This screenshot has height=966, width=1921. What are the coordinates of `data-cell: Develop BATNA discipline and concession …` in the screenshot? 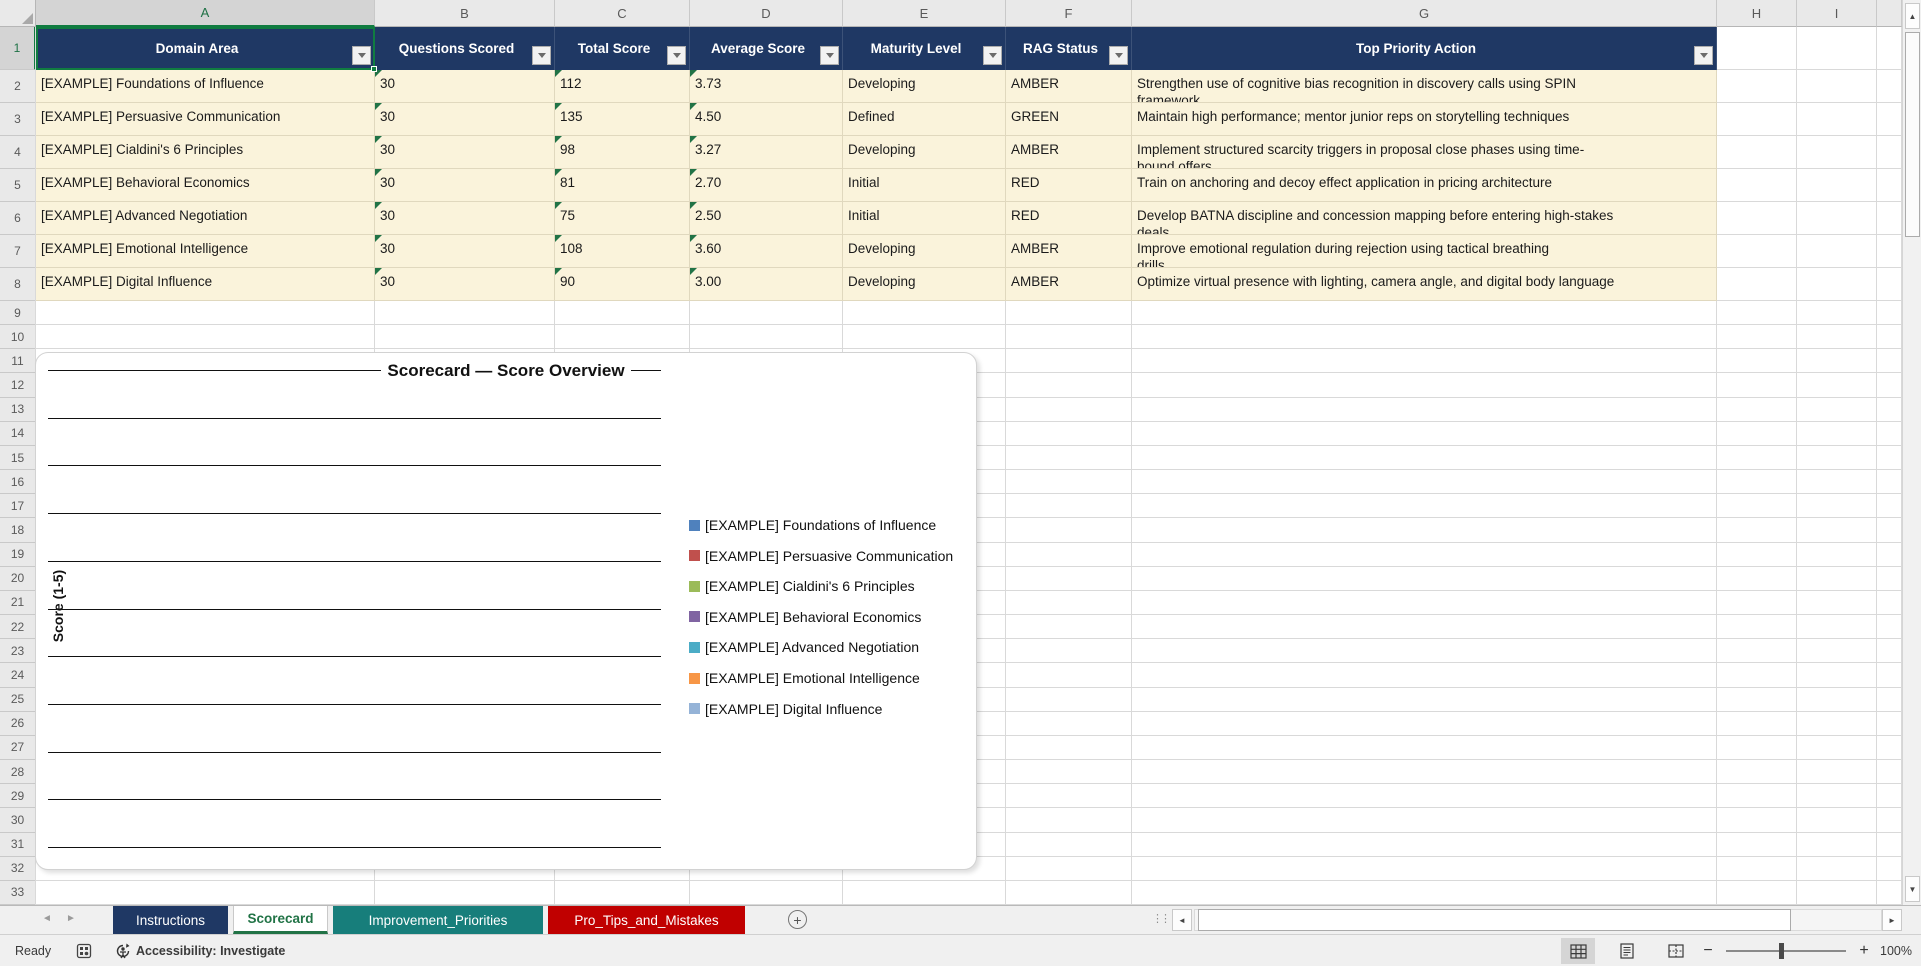 It's located at (1424, 218).